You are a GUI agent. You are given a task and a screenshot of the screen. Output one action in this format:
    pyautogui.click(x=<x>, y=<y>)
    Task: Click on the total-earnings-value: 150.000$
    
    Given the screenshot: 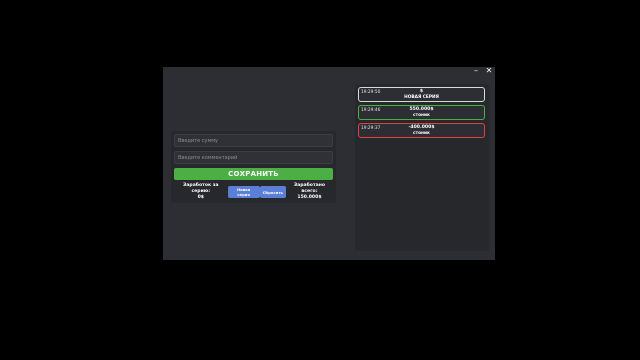 What is the action you would take?
    pyautogui.click(x=309, y=197)
    